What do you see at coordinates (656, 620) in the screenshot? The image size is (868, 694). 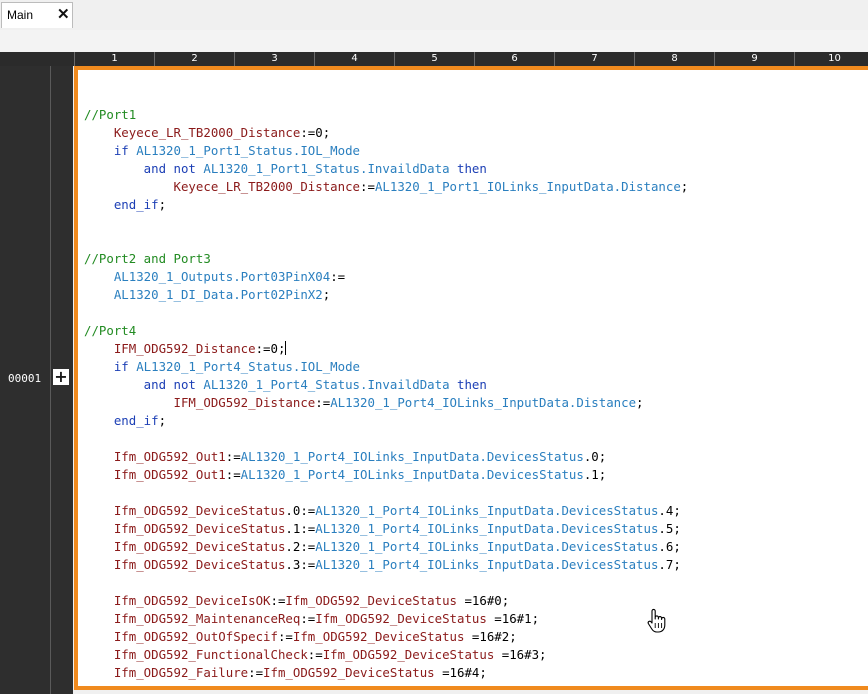 I see `hand-pointer-icon` at bounding box center [656, 620].